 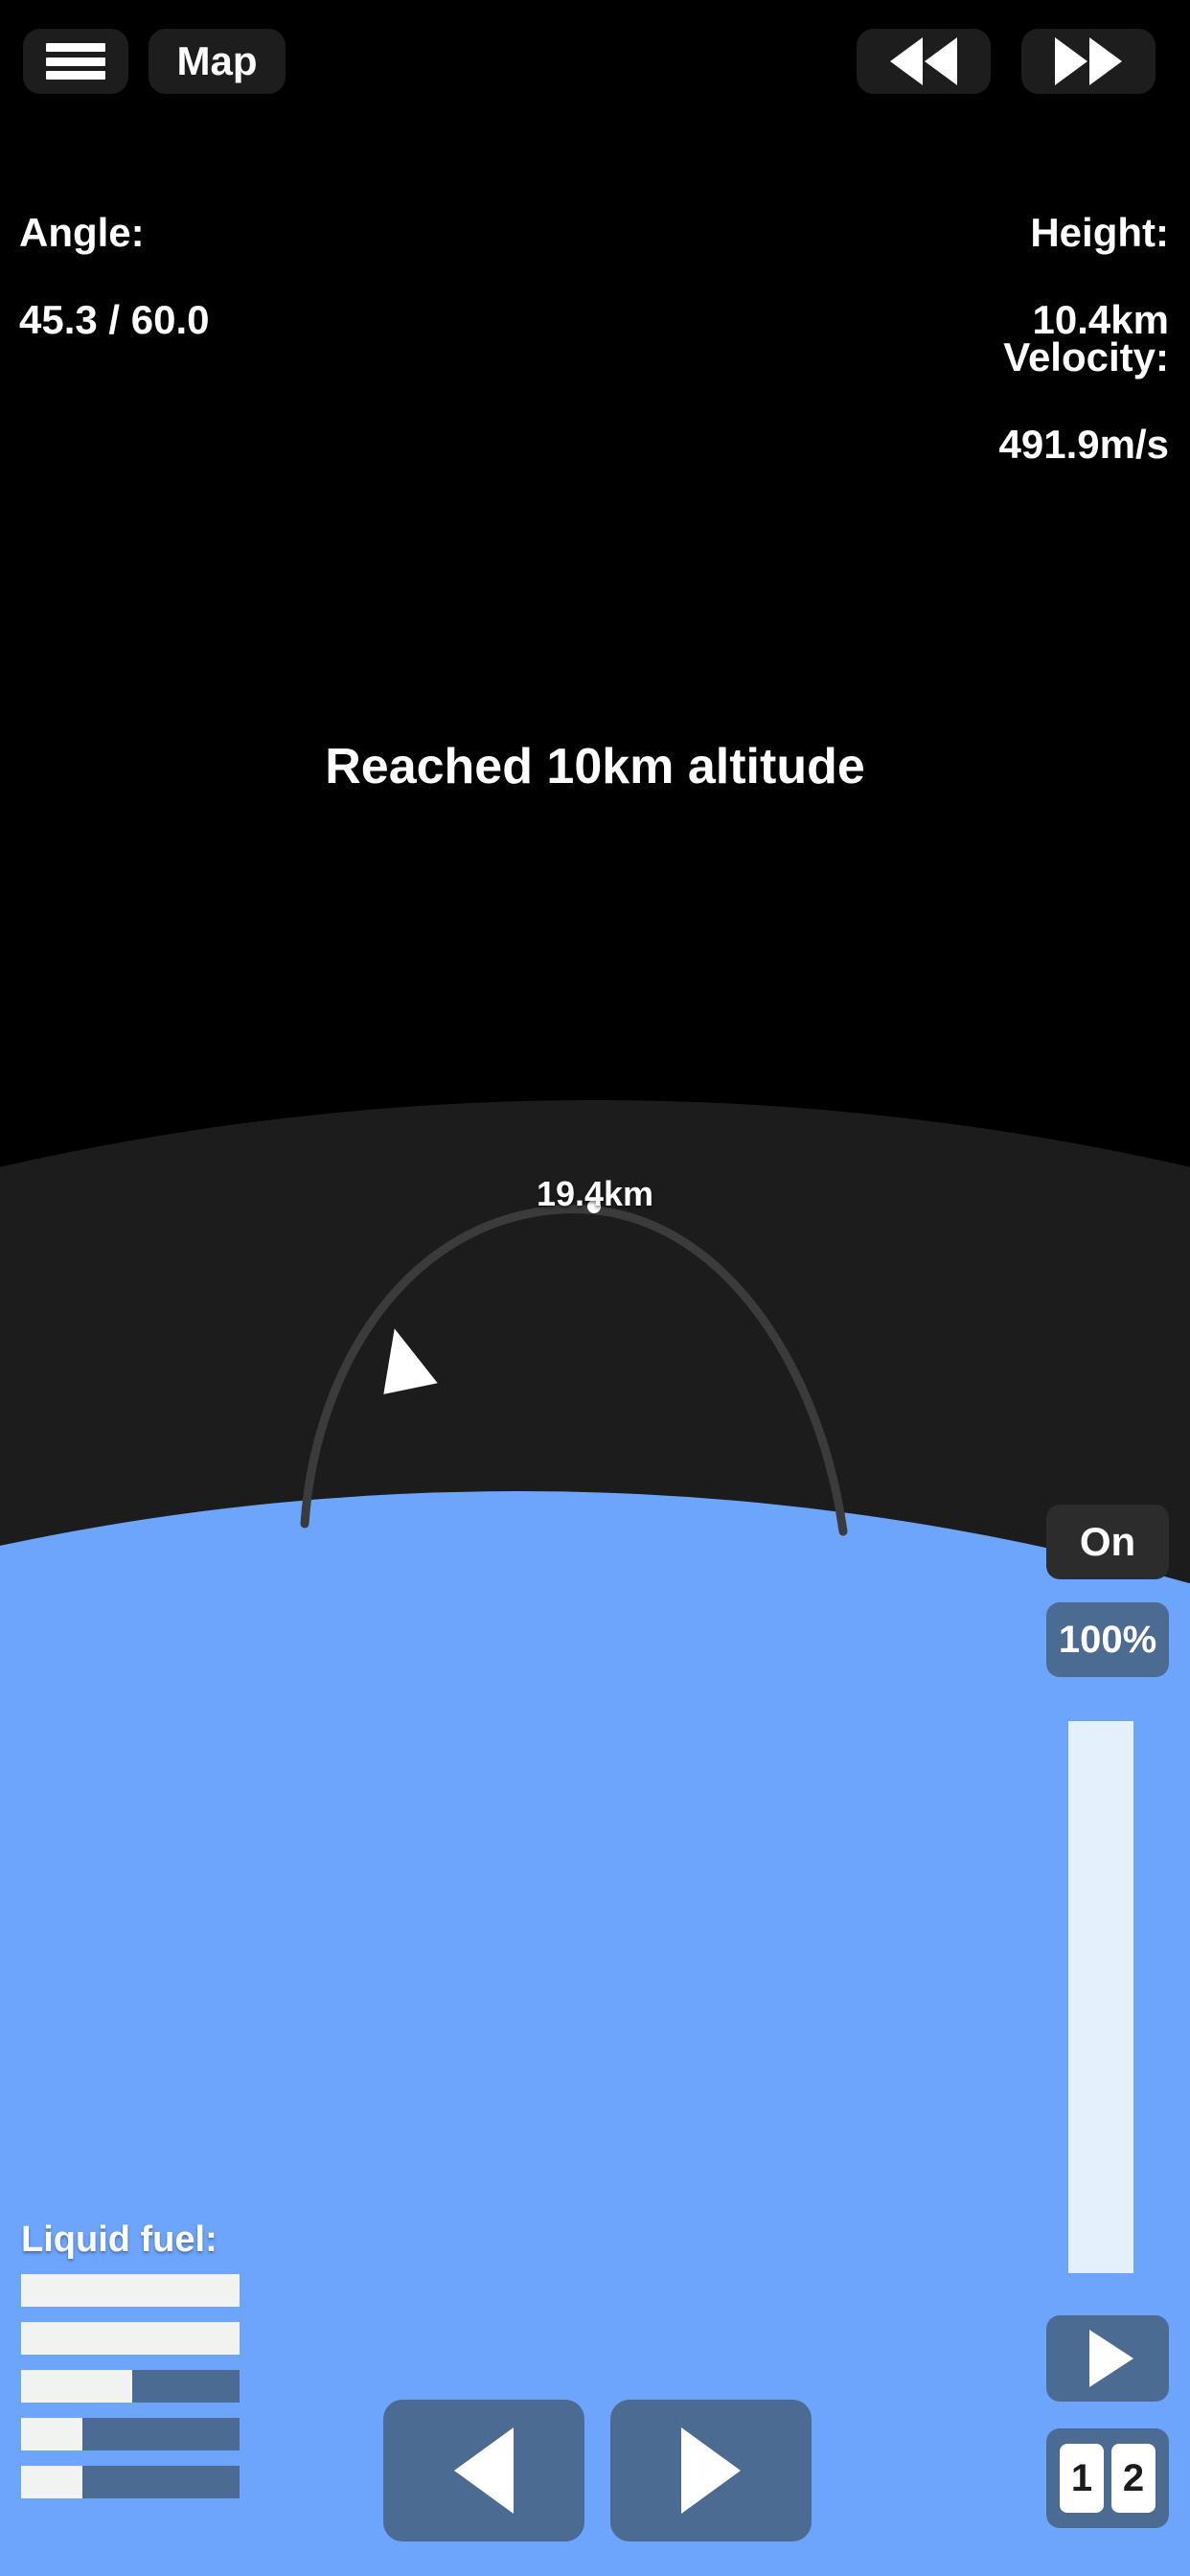 I want to click on map-button-label: Map, so click(x=217, y=60).